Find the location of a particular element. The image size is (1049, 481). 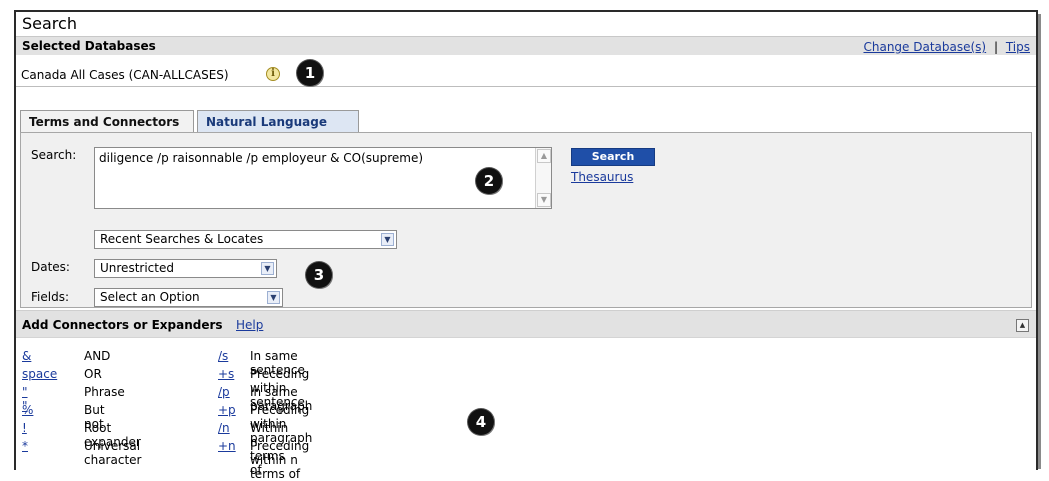

header-links: Change Database(s) | Tips is located at coordinates (946, 47).